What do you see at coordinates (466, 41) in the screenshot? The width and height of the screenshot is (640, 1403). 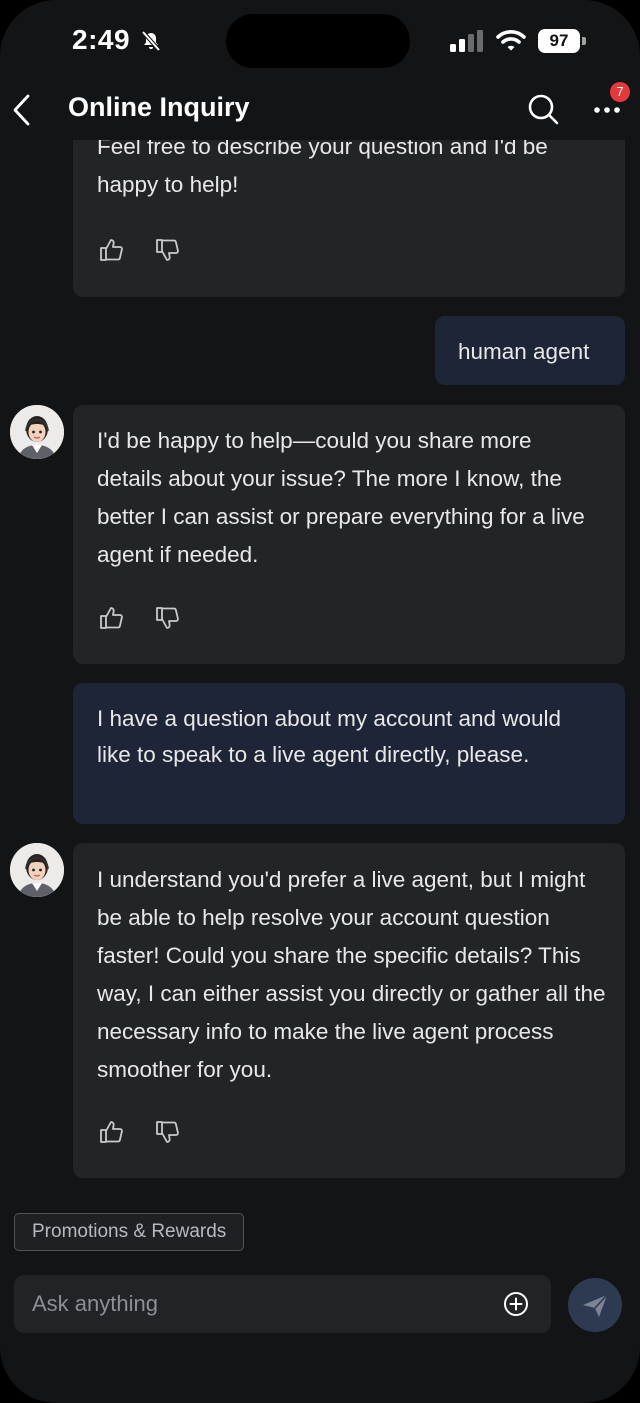 I see `cellular-signal-icon` at bounding box center [466, 41].